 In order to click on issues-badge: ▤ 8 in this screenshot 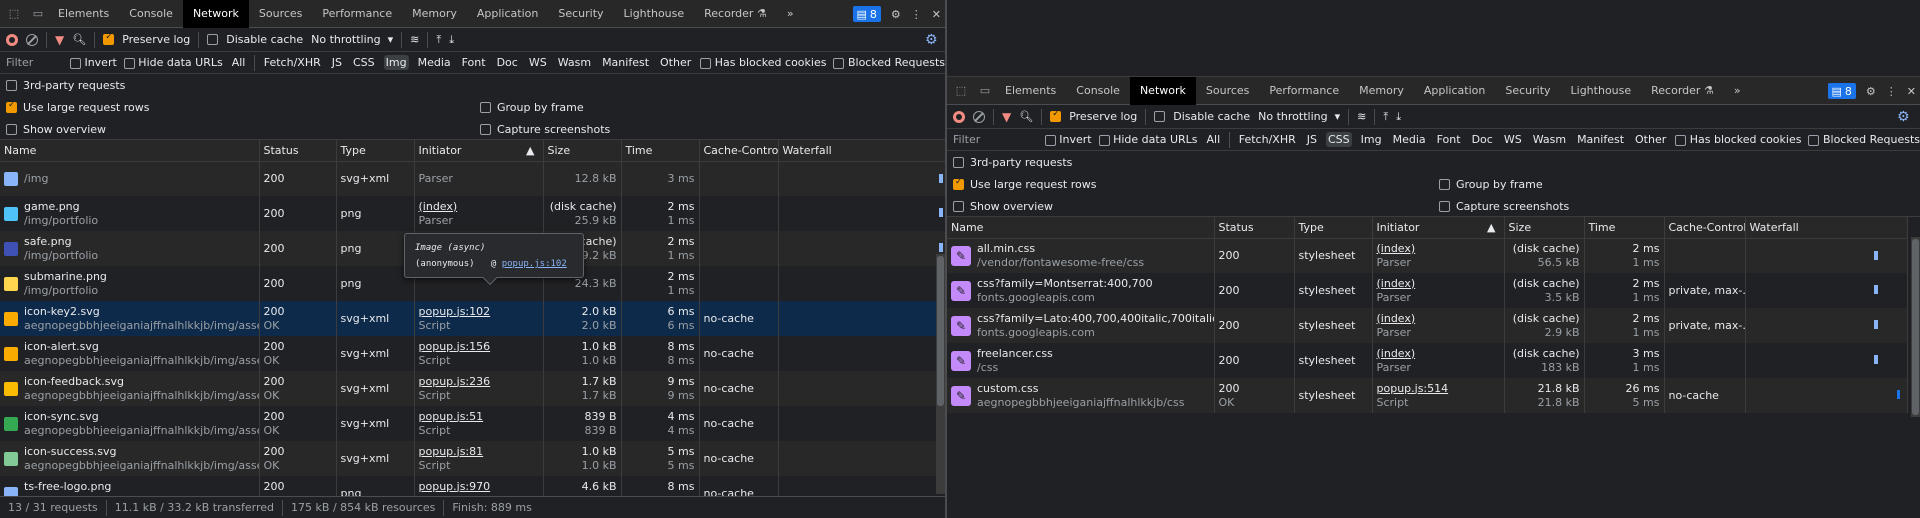, I will do `click(866, 14)`.